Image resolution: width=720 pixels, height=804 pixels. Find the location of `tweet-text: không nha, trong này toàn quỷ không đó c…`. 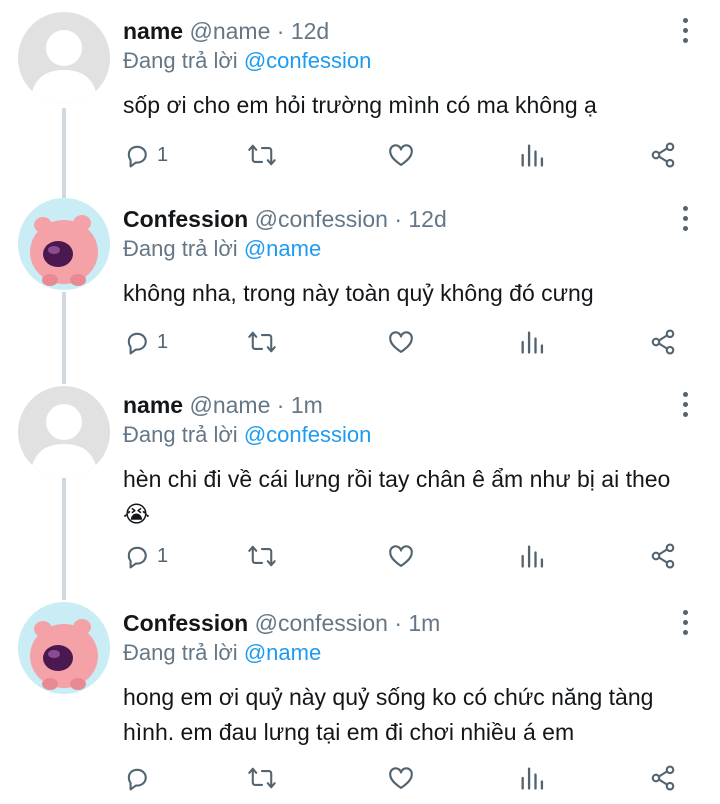

tweet-text: không nha, trong này toàn quỷ không đó c… is located at coordinates (358, 293).